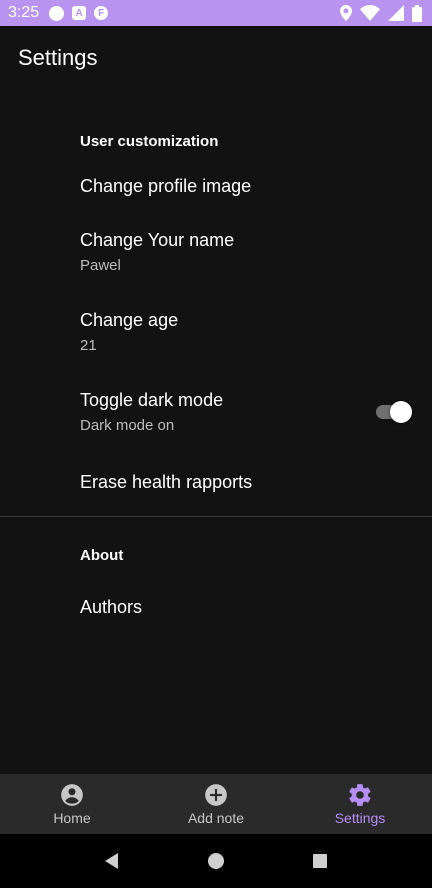 The height and width of the screenshot is (888, 432). I want to click on system-navigation-bar, so click(216, 861).